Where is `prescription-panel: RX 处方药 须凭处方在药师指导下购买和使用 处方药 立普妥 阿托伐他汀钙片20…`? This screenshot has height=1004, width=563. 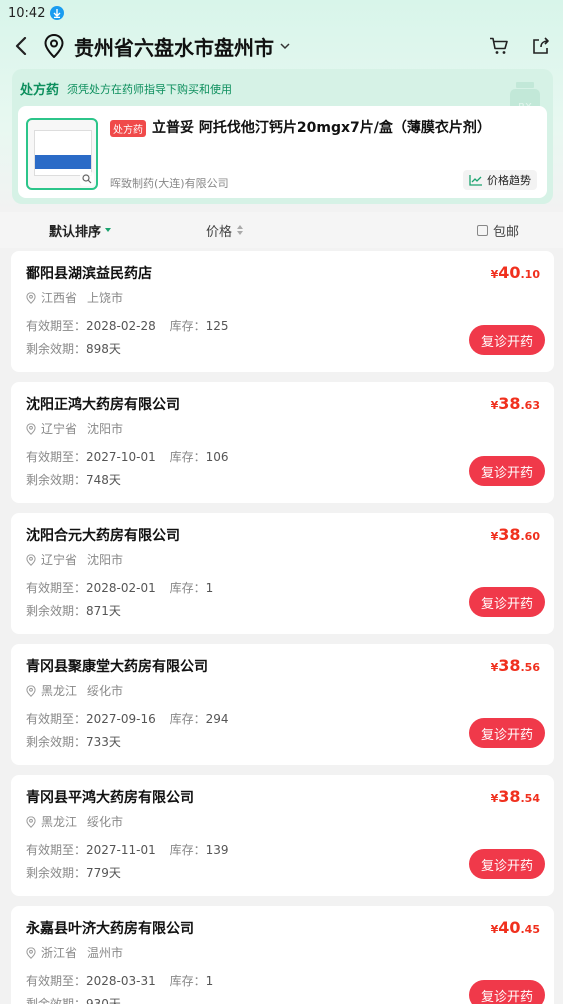
prescription-panel: RX 处方药 须凭处方在药师指导下购买和使用 处方药 立普妥 阿托伐他汀钙片20… is located at coordinates (282, 136).